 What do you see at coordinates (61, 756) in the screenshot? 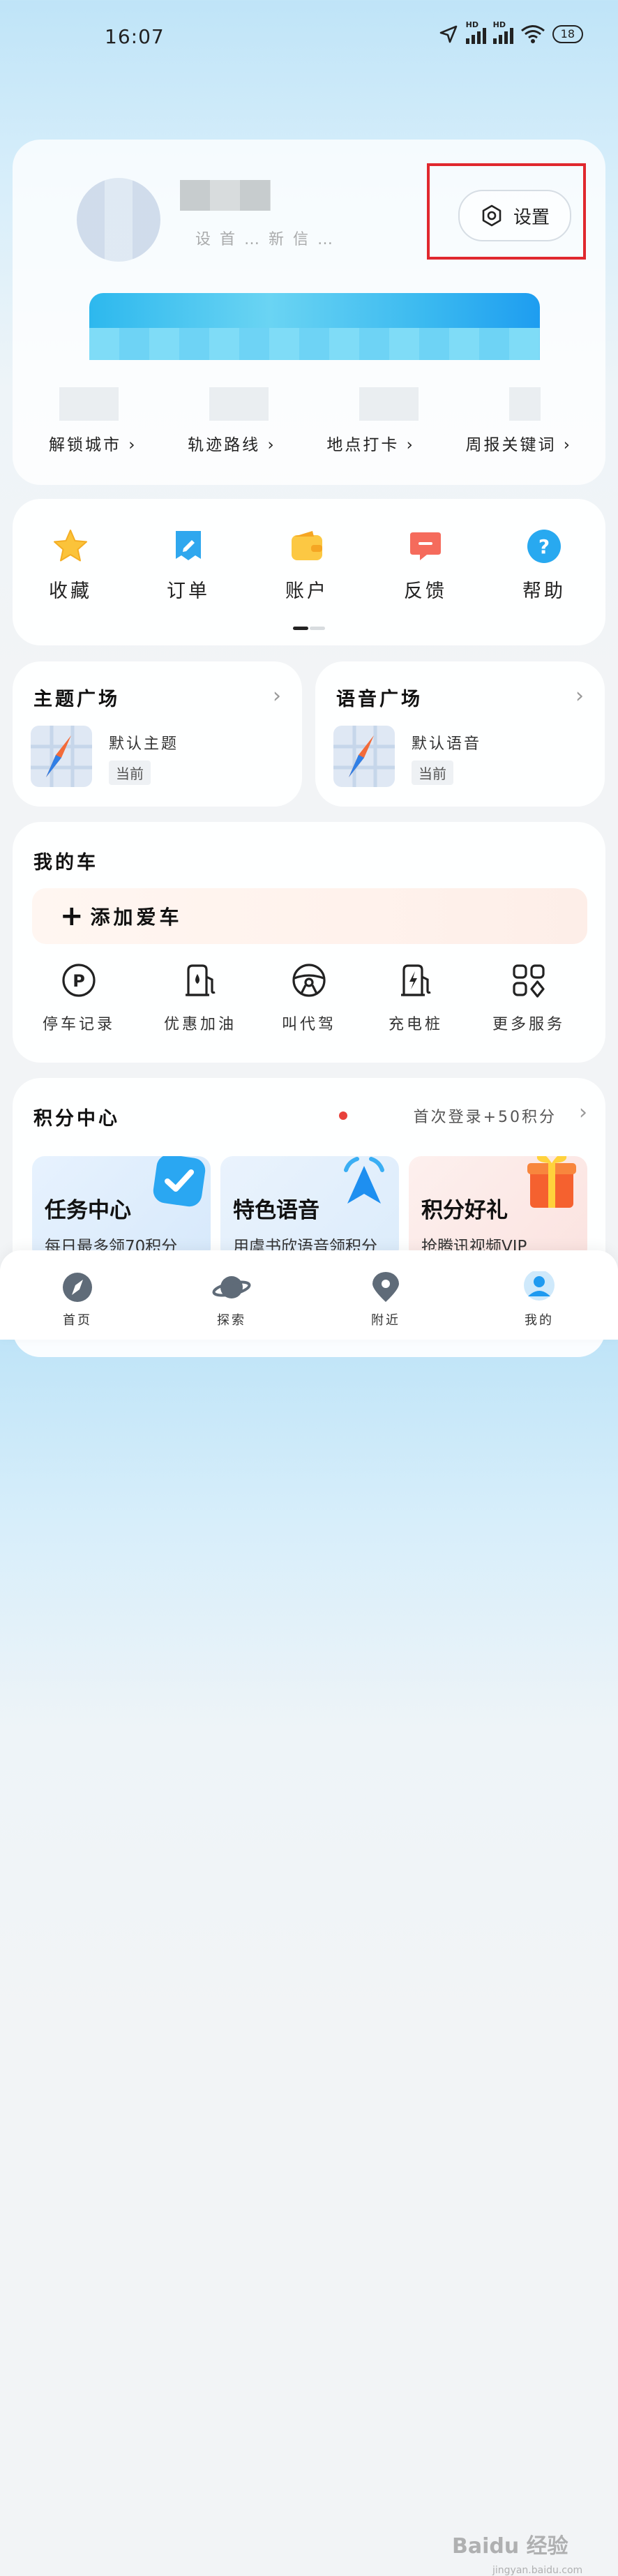
I see `theme-thumbnail` at bounding box center [61, 756].